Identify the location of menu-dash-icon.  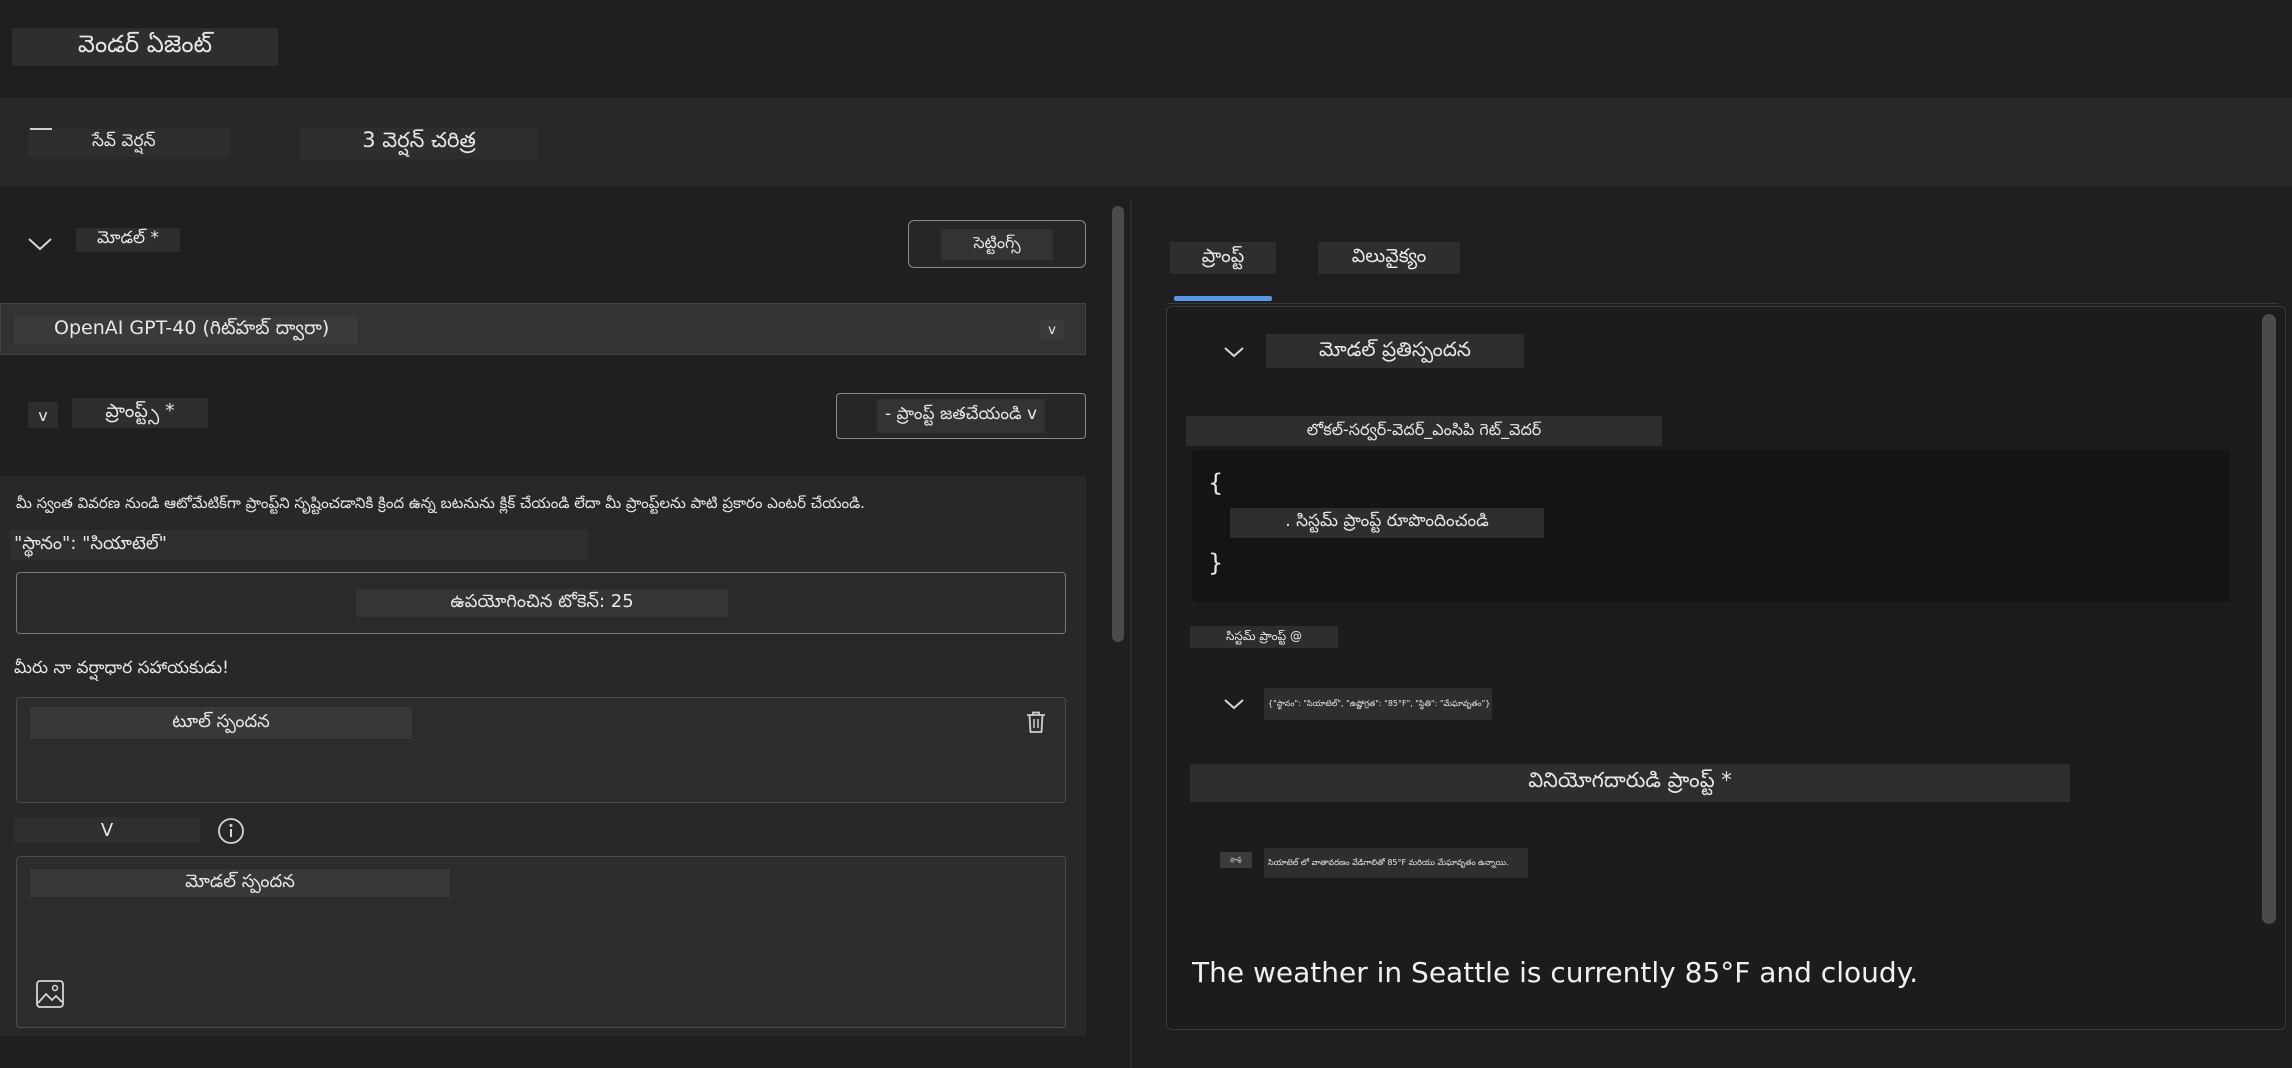
(41, 129).